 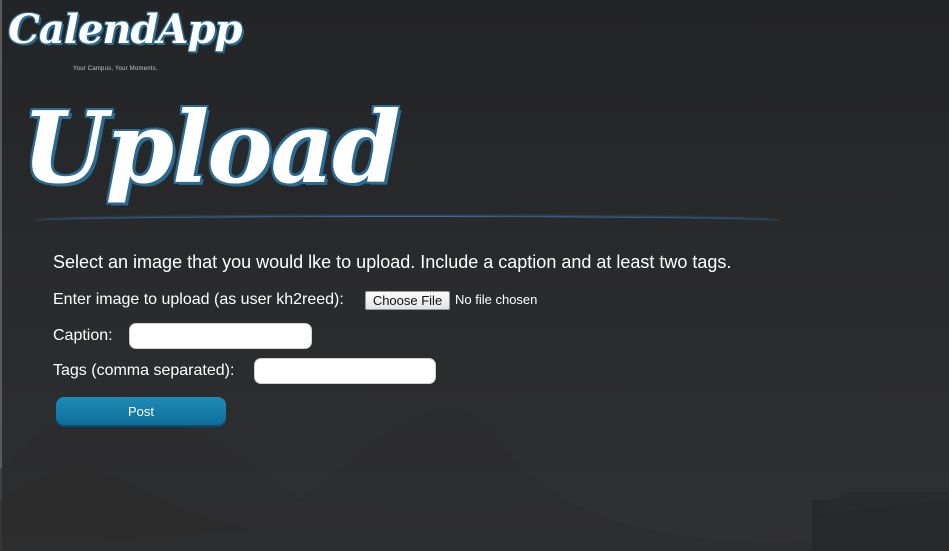 What do you see at coordinates (125, 29) in the screenshot?
I see `logo-text: CalendApp` at bounding box center [125, 29].